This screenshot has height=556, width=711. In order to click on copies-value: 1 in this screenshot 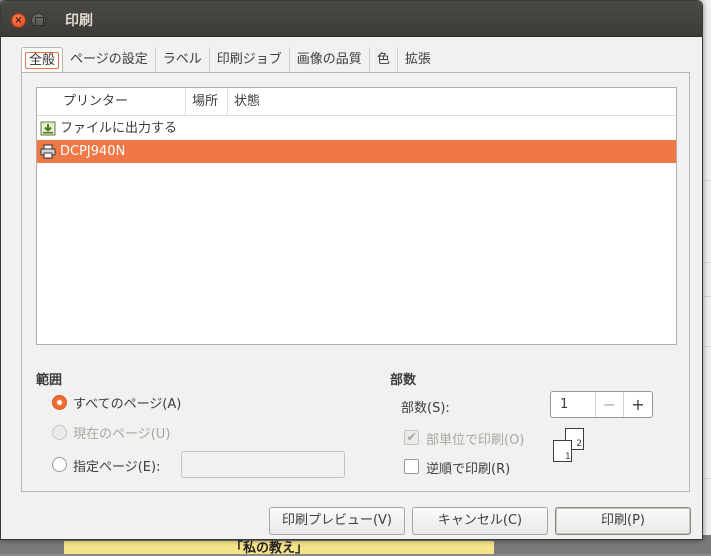, I will do `click(573, 404)`.